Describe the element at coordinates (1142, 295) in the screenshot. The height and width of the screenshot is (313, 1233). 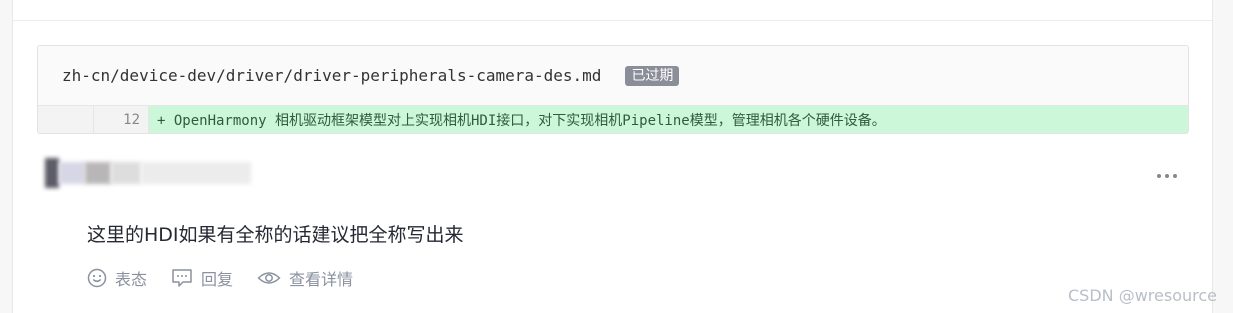
I see `watermark: CSDN @wresource` at that location.